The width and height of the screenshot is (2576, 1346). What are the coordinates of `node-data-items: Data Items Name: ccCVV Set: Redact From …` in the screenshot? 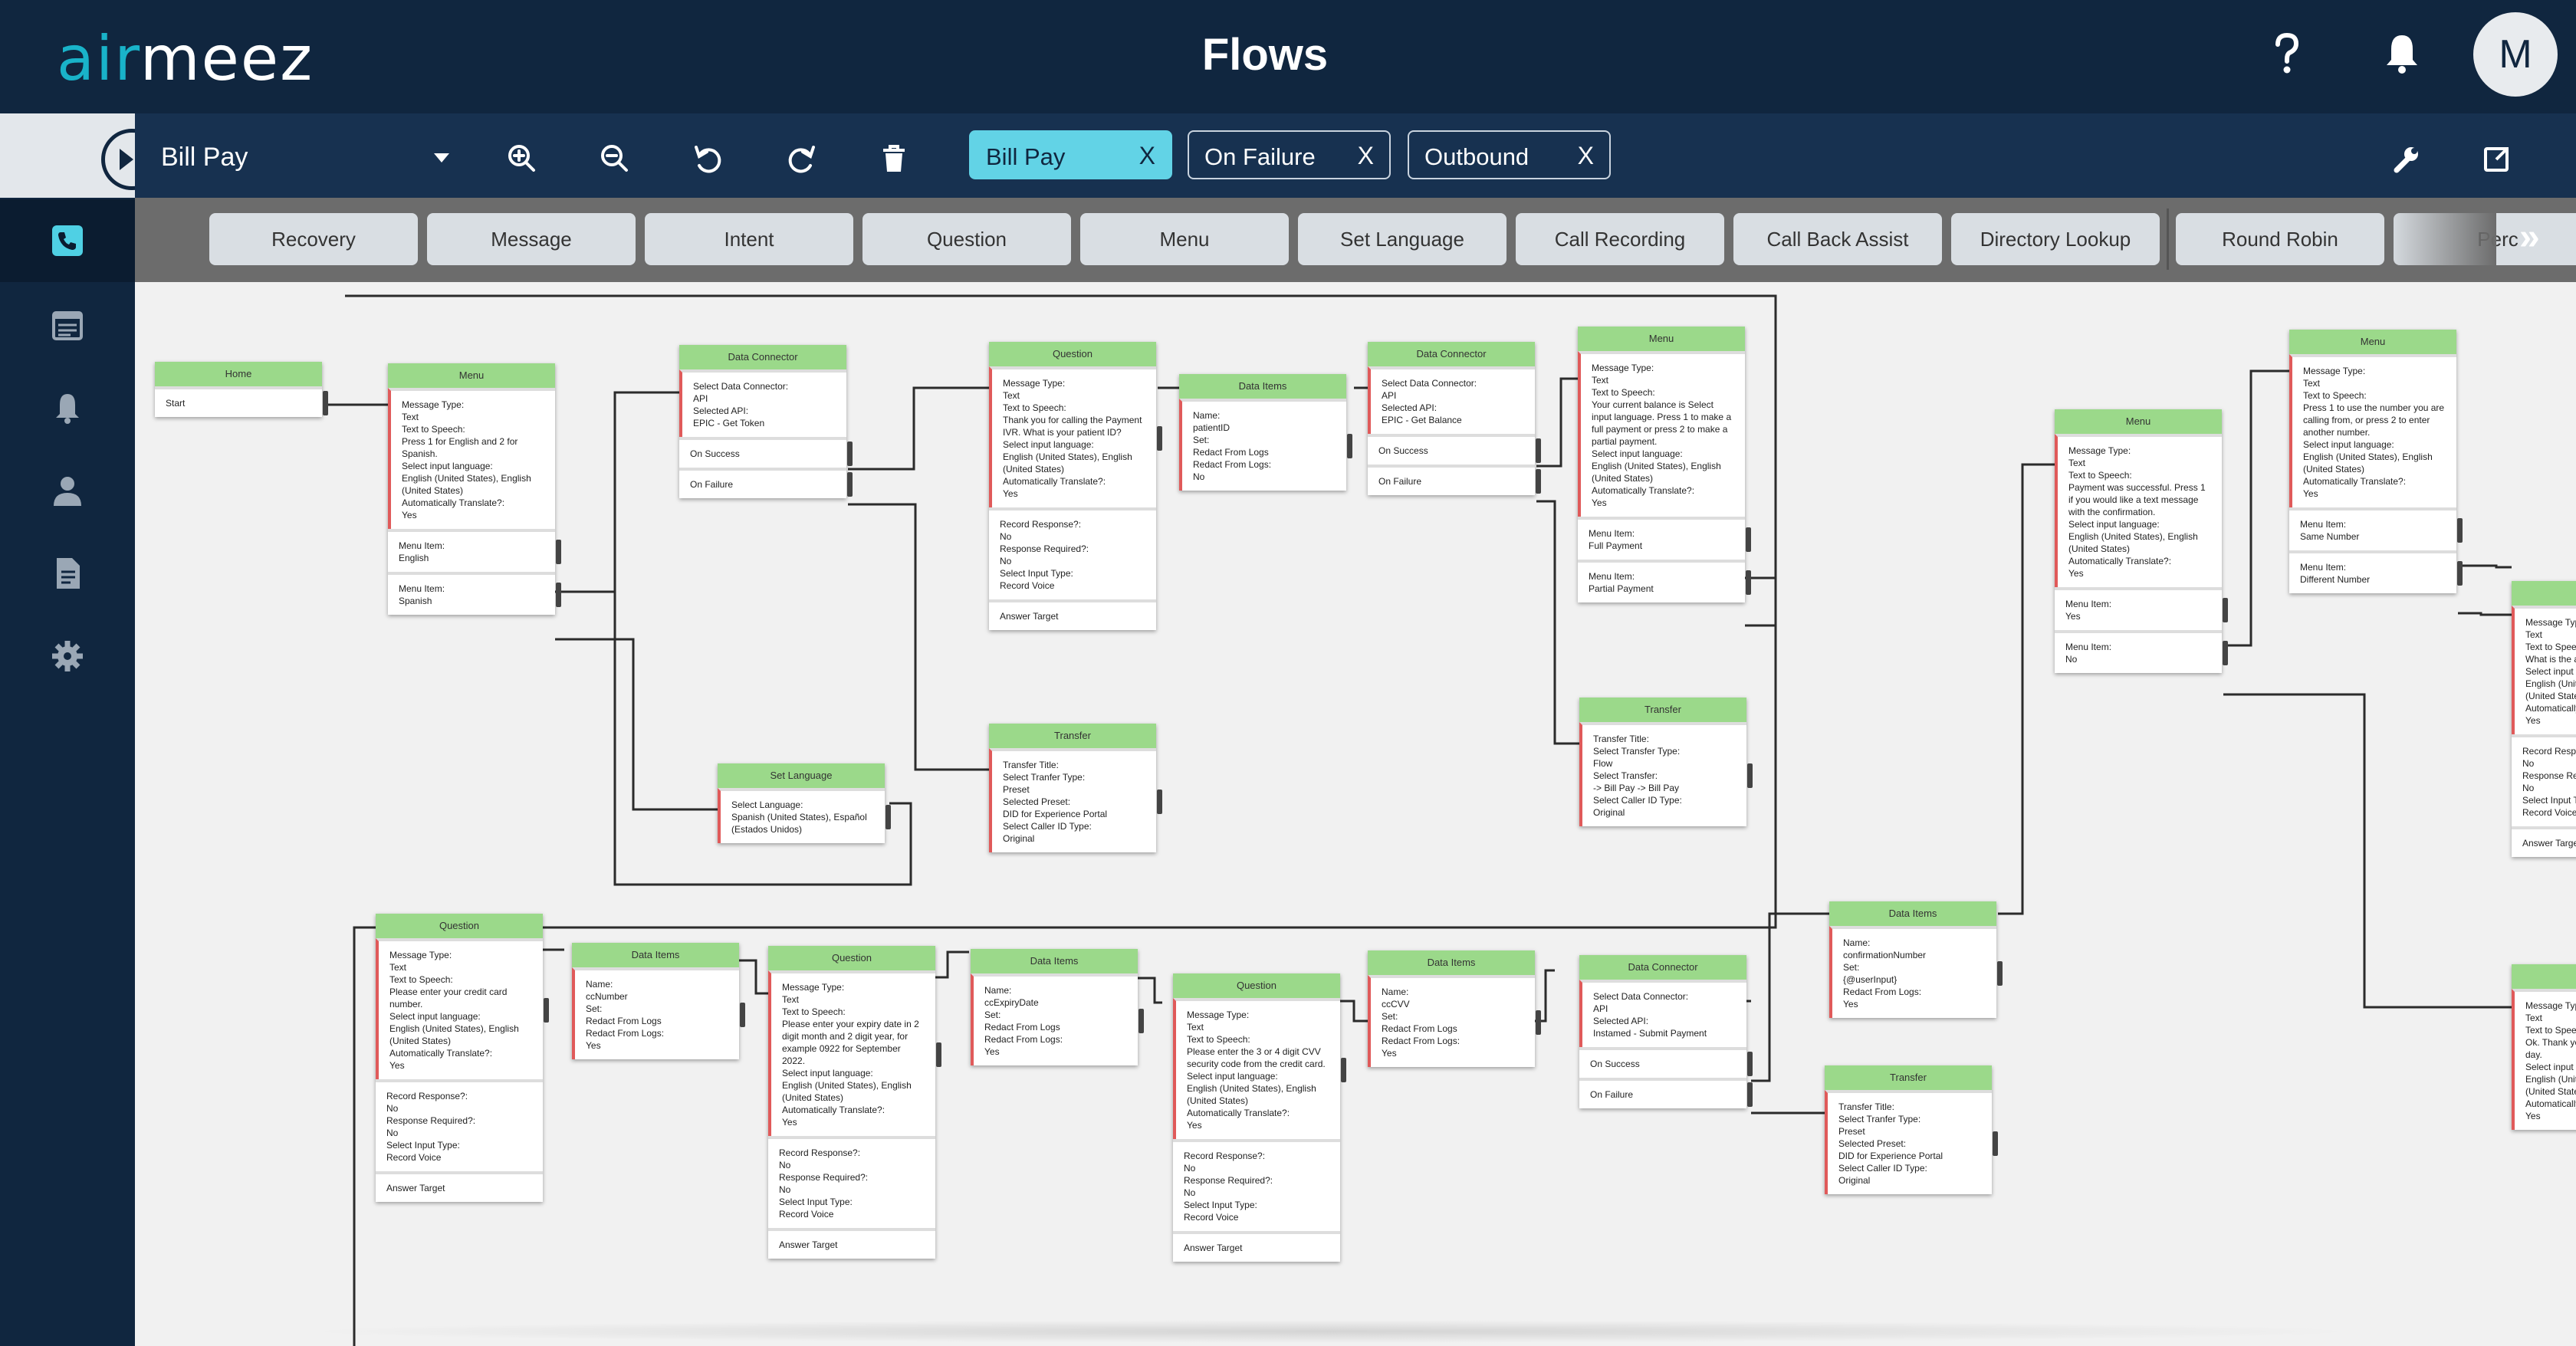 It's located at (1454, 1008).